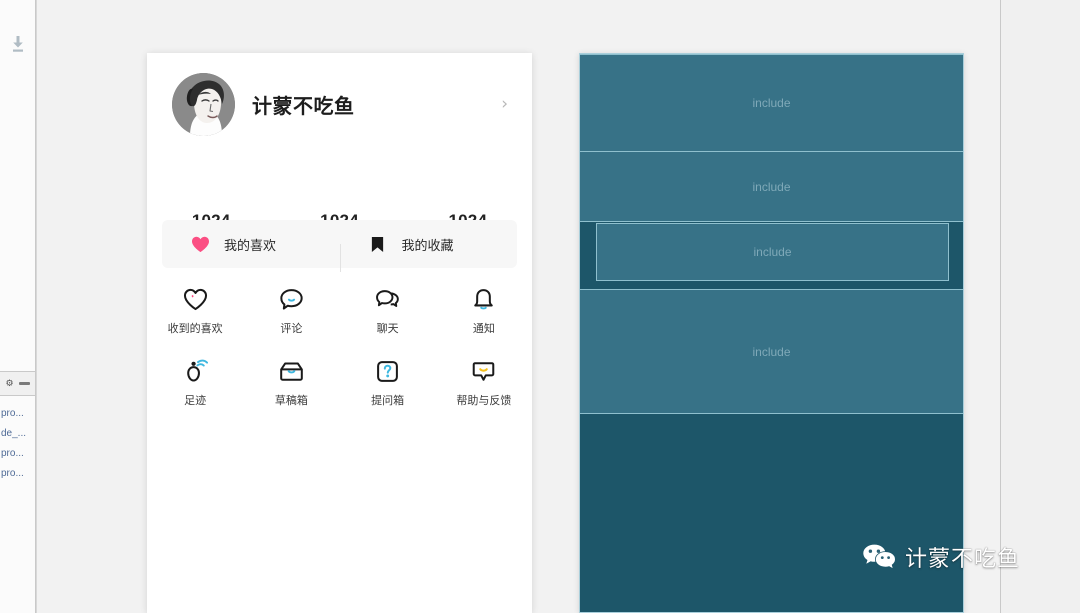  Describe the element at coordinates (339, 347) in the screenshot. I see `menu-icon-grid: 收到的喜欢 评论 聊天 通知 足迹 草稿箱 提问箱 帮助与反馈` at that location.